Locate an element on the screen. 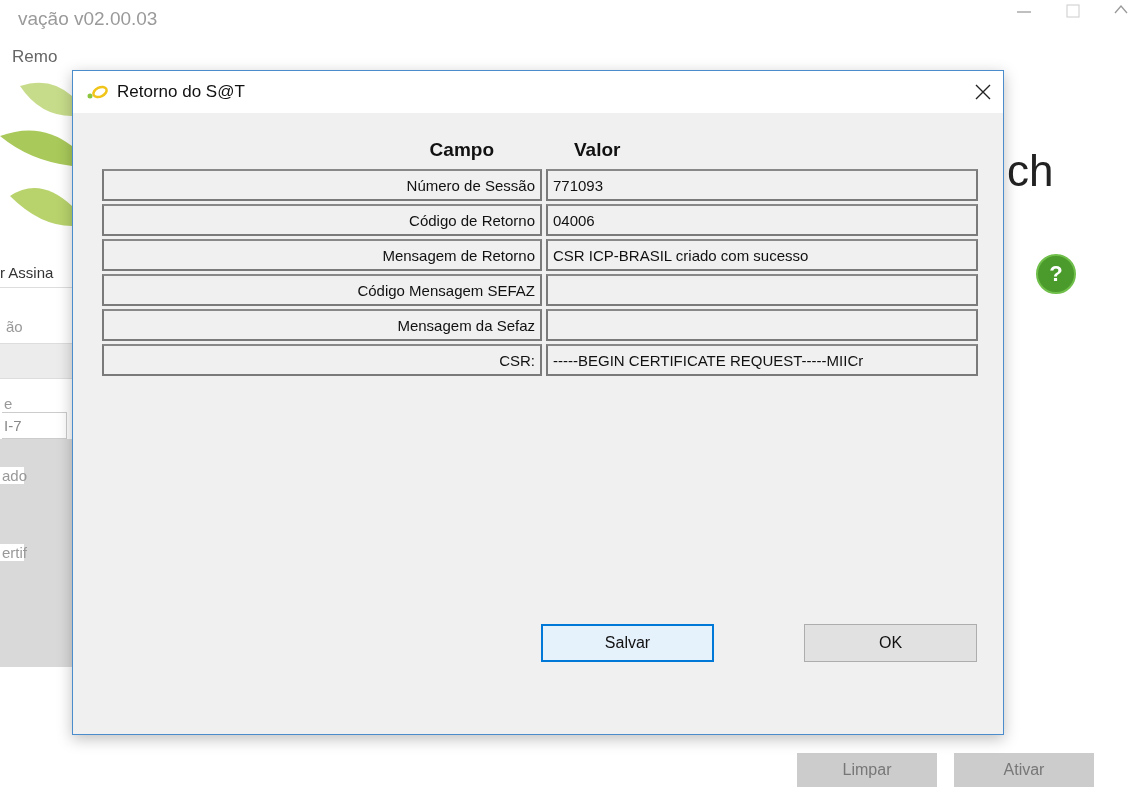 The image size is (1134, 787). value-cell: -----BEGIN CERTIFICATE REQUEST-----MIICr is located at coordinates (762, 360).